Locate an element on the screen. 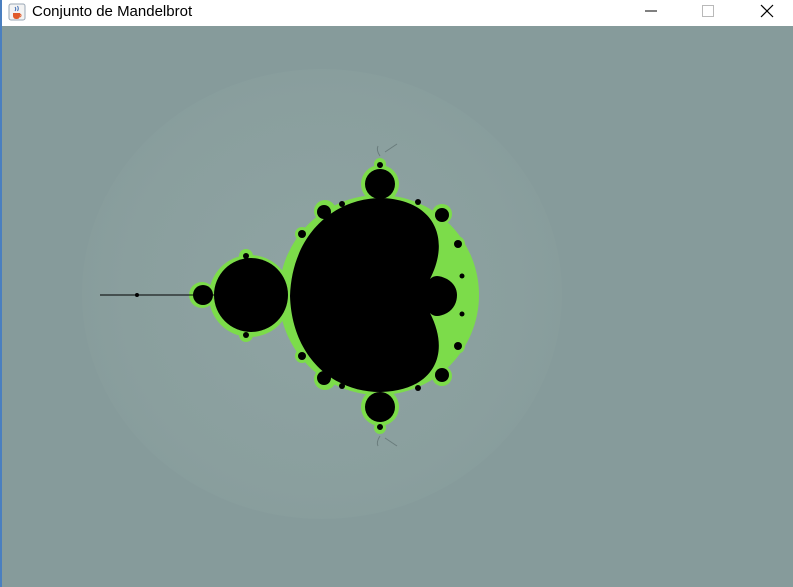 This screenshot has height=587, width=793. close-button is located at coordinates (767, 13).